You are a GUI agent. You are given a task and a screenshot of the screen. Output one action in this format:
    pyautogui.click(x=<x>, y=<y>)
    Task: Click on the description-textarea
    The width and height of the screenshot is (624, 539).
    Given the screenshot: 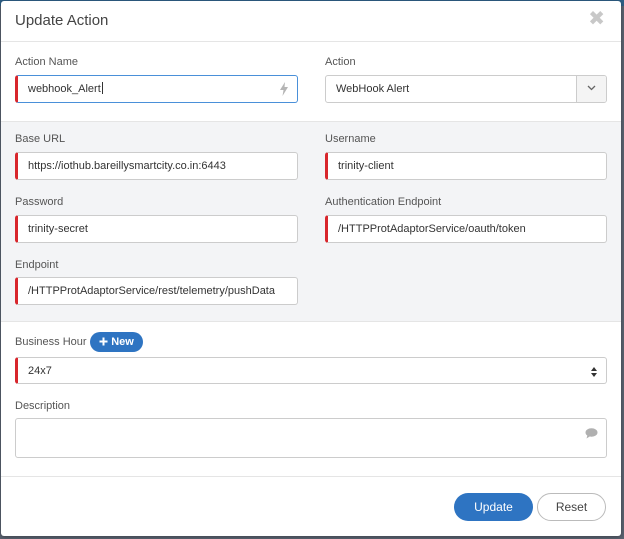 What is the action you would take?
    pyautogui.click(x=311, y=438)
    